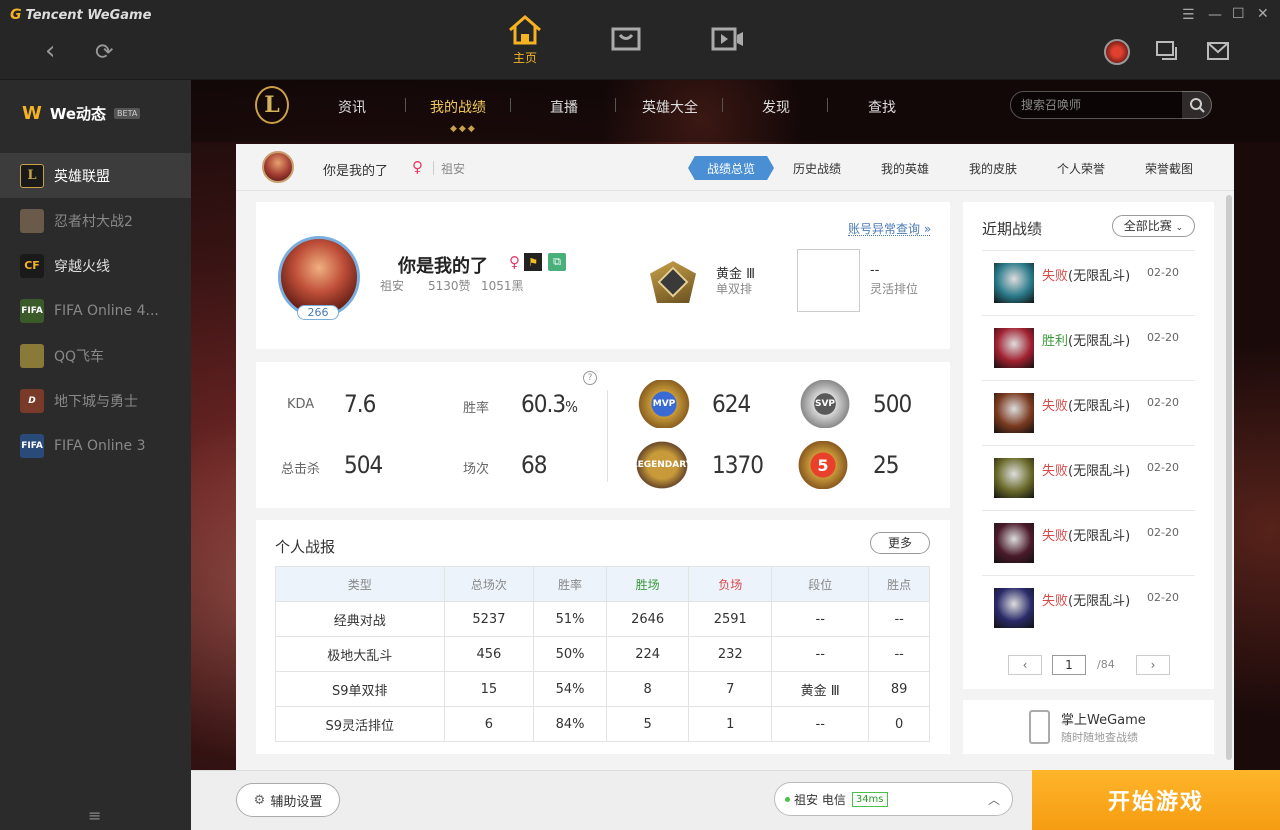  Describe the element at coordinates (1055, 536) in the screenshot. I see `match-outcome: 失败` at that location.